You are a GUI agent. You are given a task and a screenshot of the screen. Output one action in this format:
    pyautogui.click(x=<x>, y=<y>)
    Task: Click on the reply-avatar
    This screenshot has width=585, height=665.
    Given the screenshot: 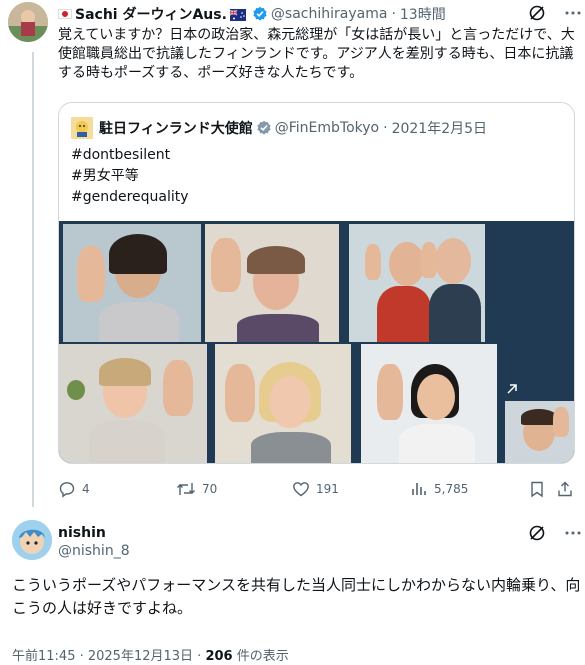 What is the action you would take?
    pyautogui.click(x=32, y=540)
    